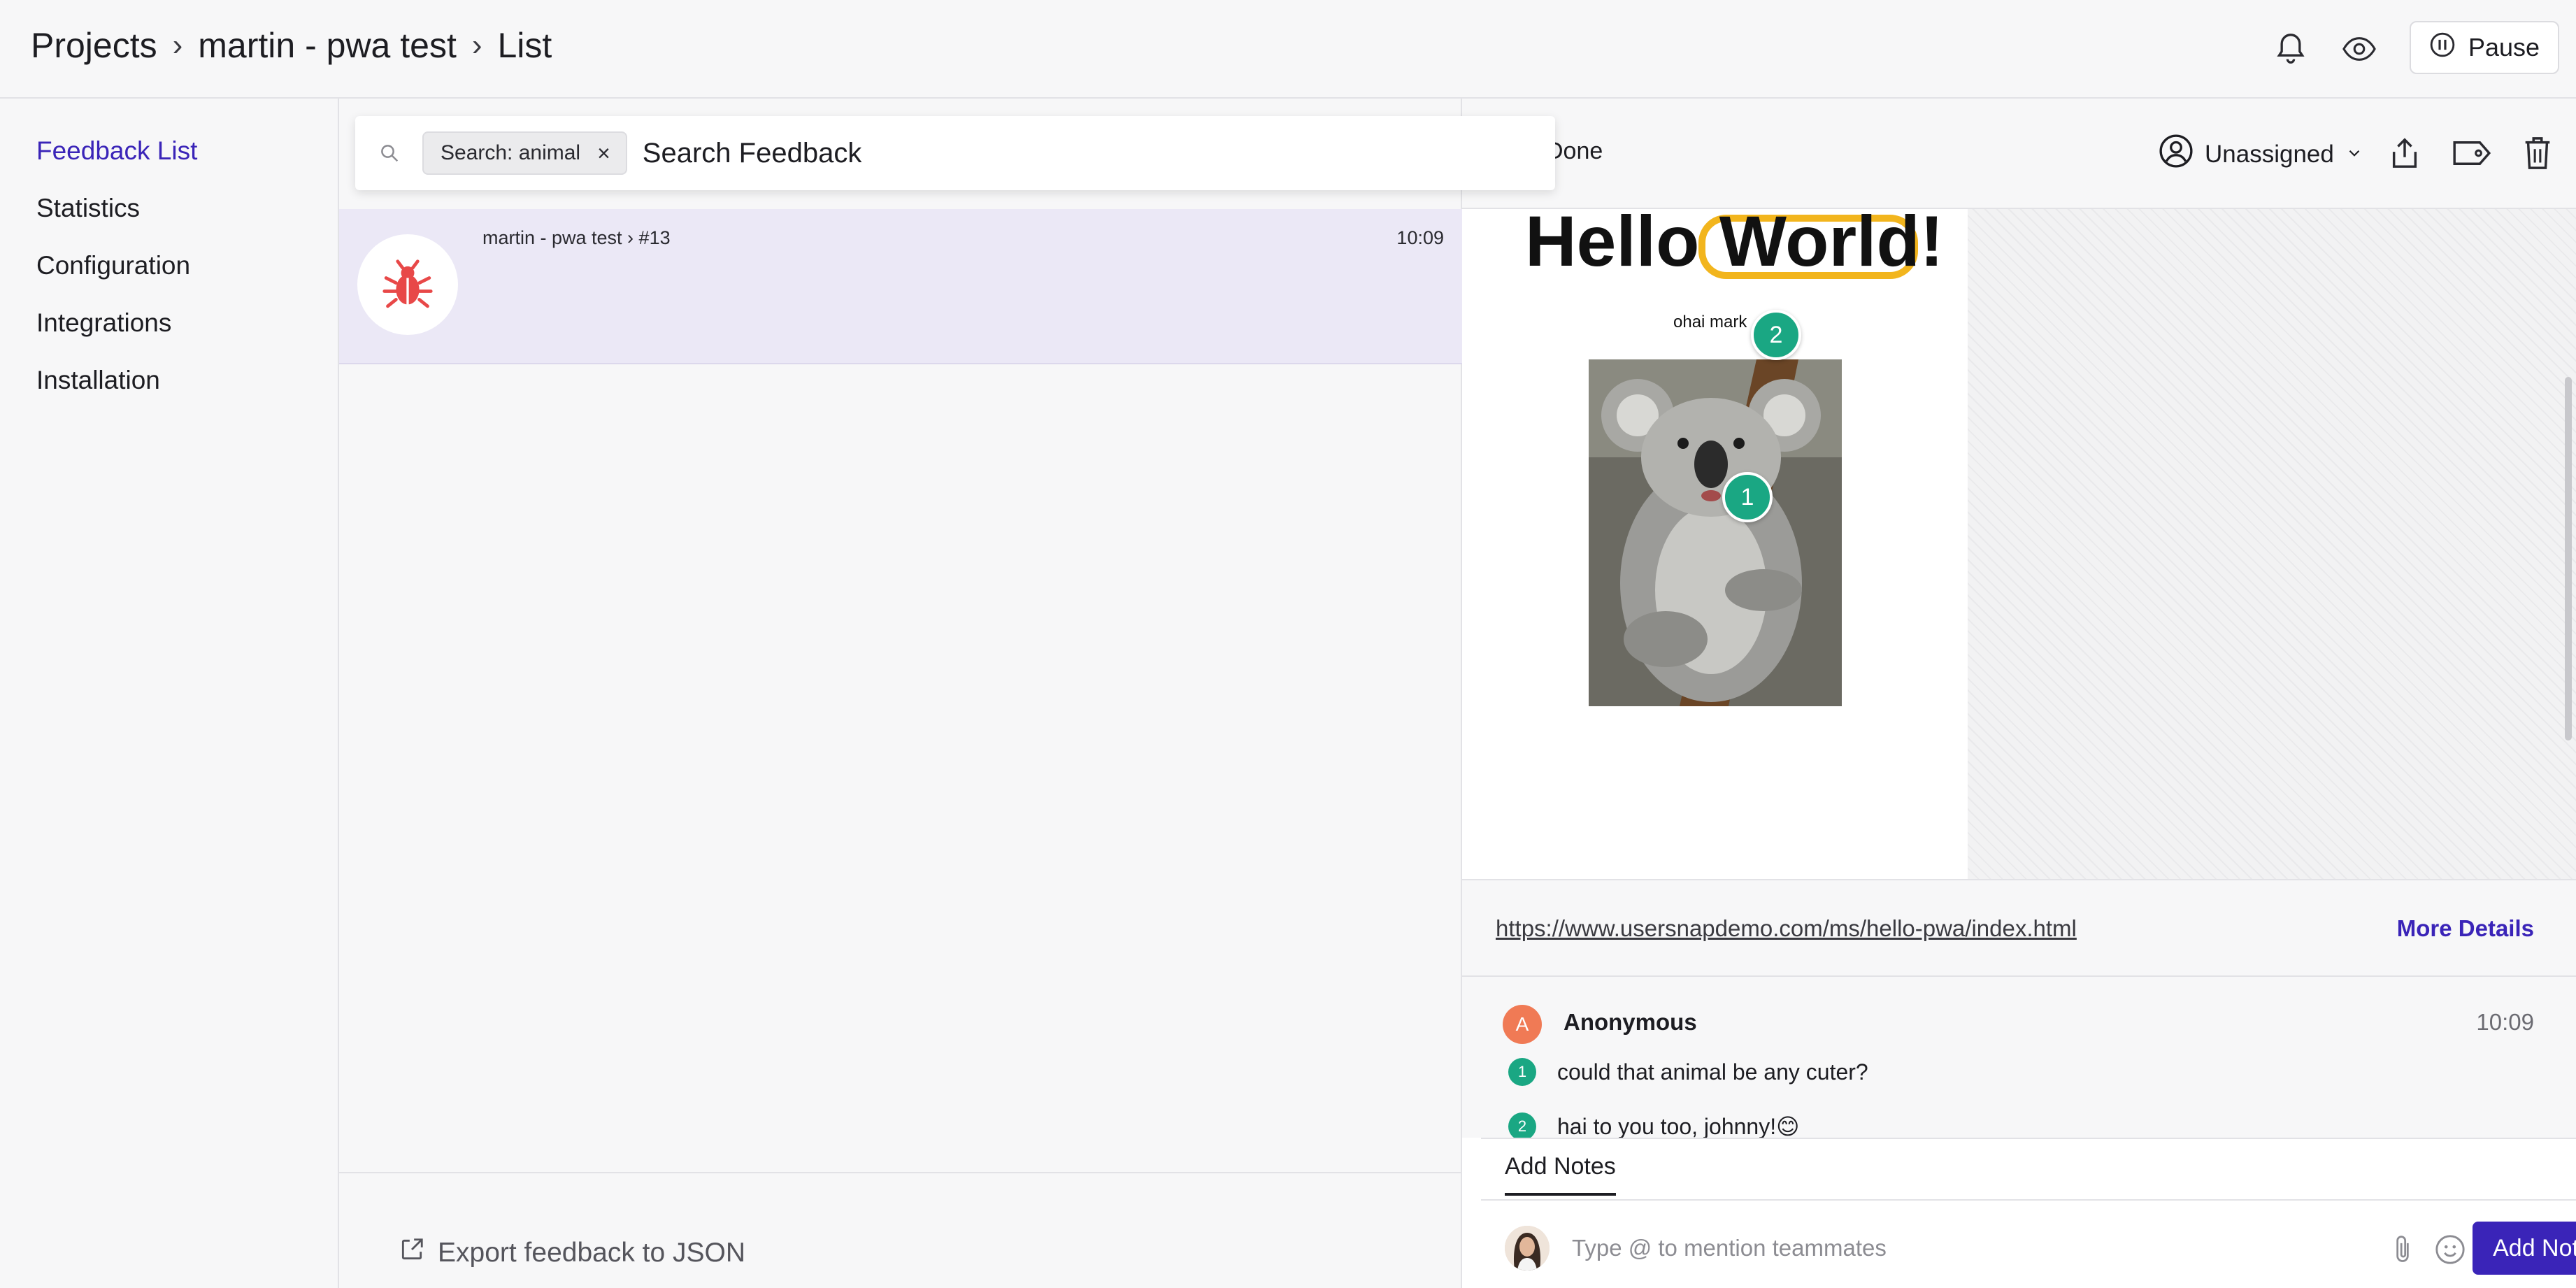 The width and height of the screenshot is (2576, 1288). I want to click on pause-label: Pause, so click(2504, 47).